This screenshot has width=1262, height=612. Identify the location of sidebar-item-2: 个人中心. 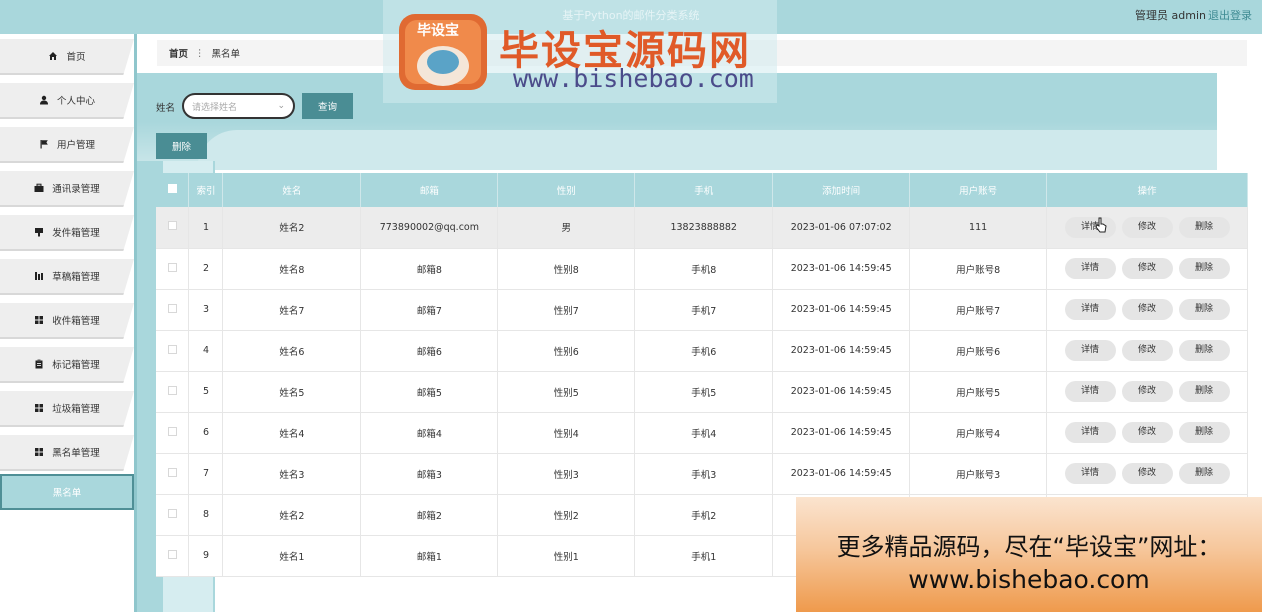
(67, 101).